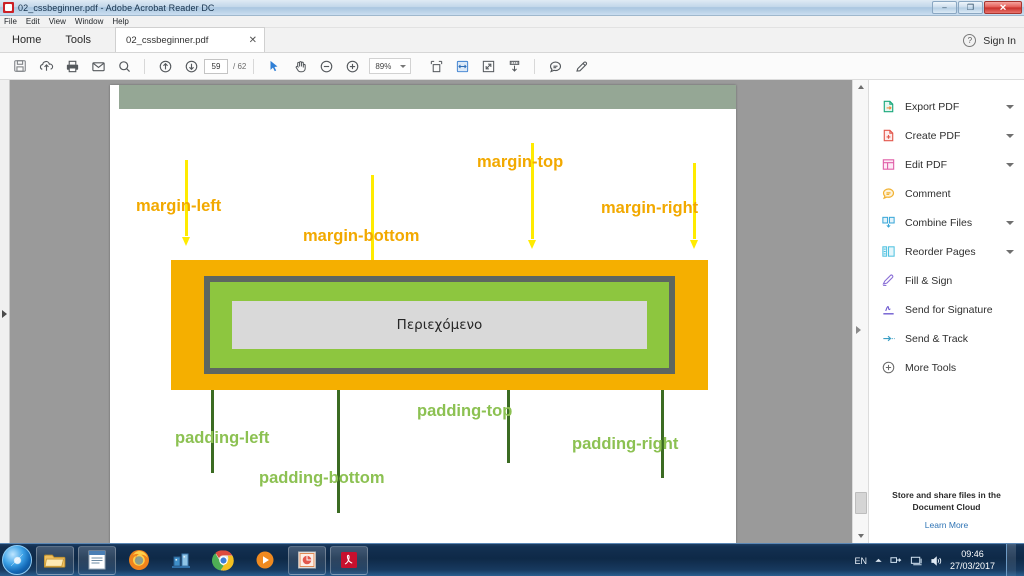 Image resolution: width=1024 pixels, height=576 pixels. What do you see at coordinates (98, 66) in the screenshot?
I see `email-icon` at bounding box center [98, 66].